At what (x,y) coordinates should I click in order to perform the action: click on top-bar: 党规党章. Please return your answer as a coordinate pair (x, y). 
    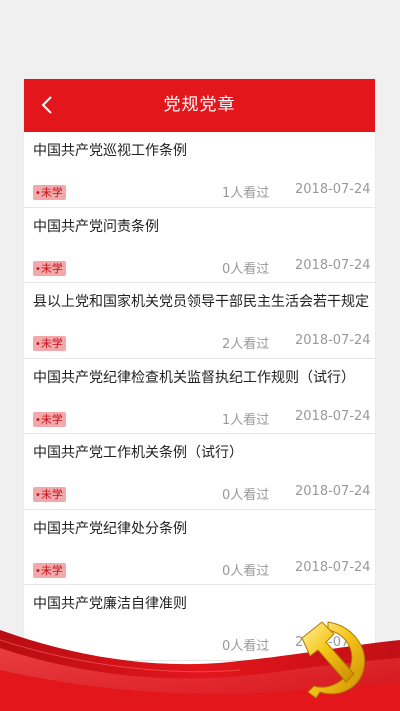
    Looking at the image, I should click on (199, 105).